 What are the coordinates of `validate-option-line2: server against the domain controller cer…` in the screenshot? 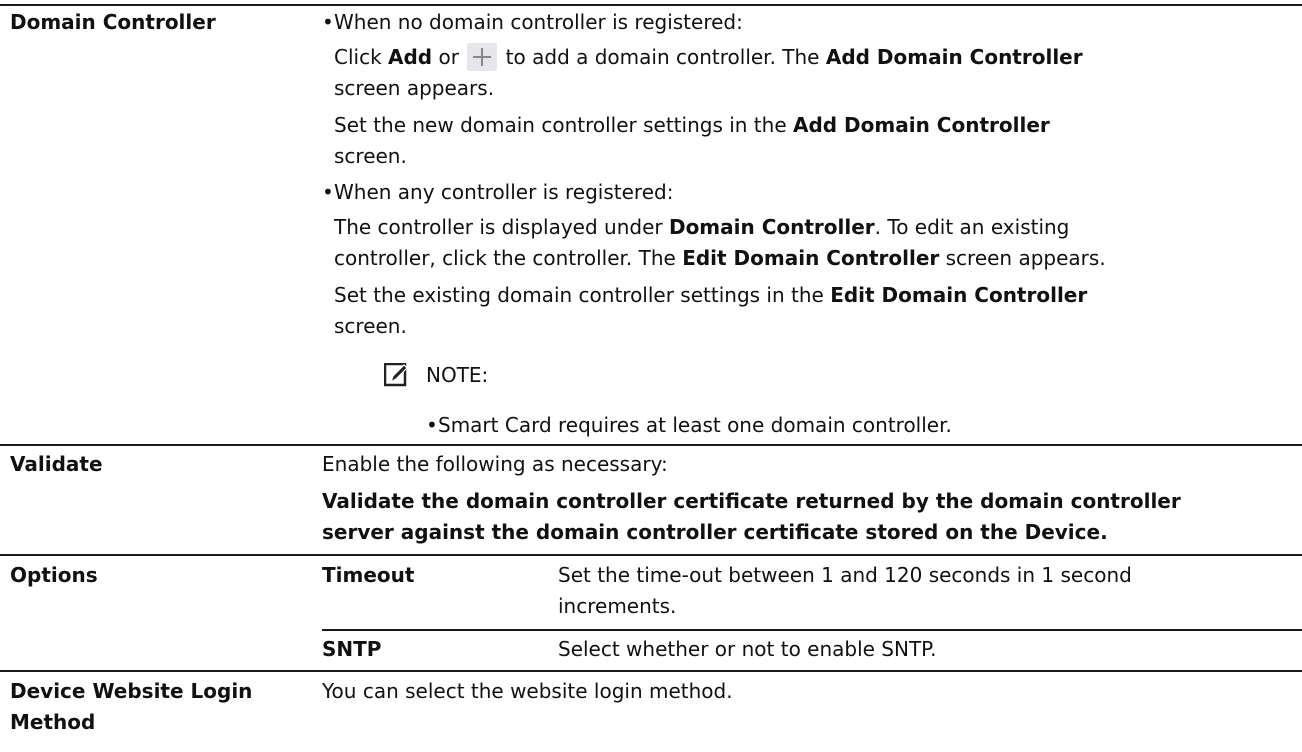 It's located at (715, 532).